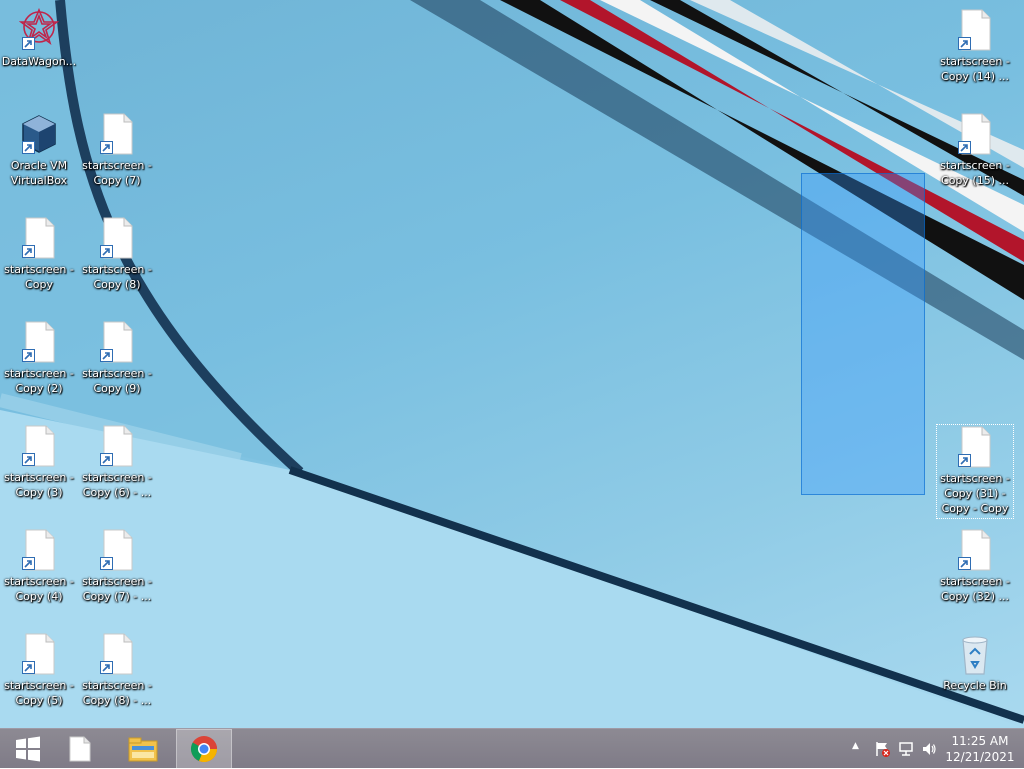 Image resolution: width=1024 pixels, height=769 pixels. Describe the element at coordinates (863, 334) in the screenshot. I see `selection-rectangle` at that location.